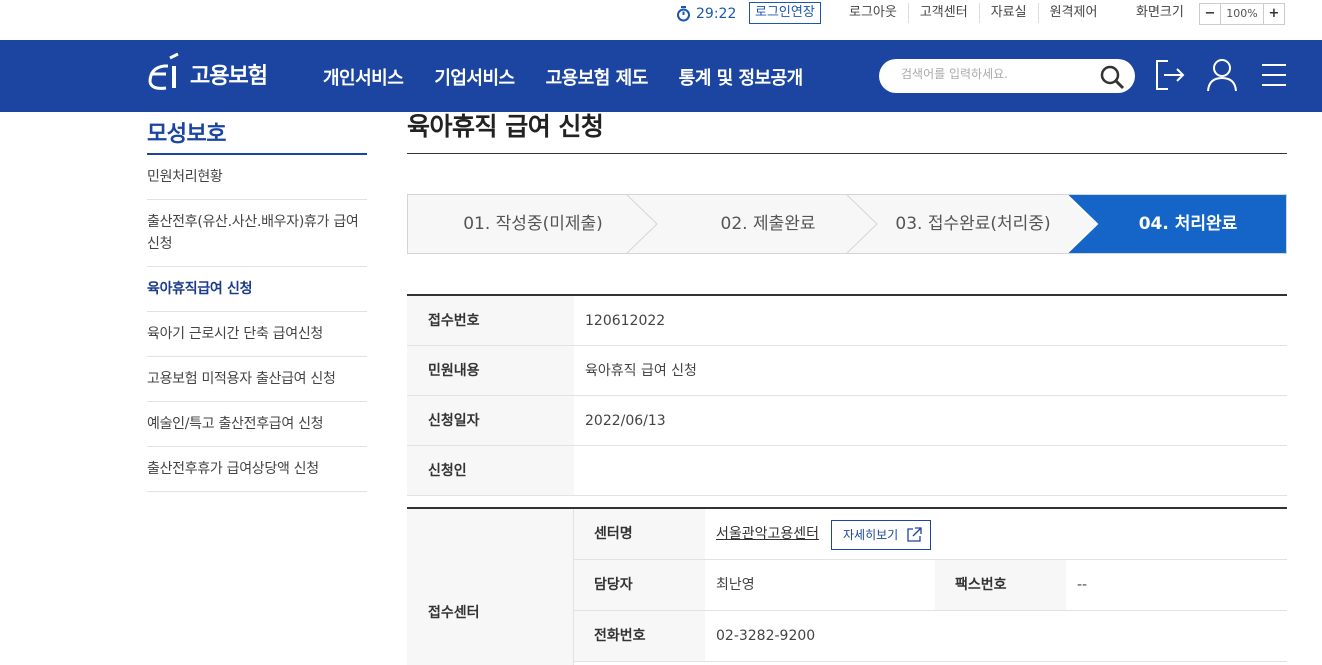 This screenshot has width=1322, height=665. I want to click on detail-view-label: 자세히보기, so click(871, 535).